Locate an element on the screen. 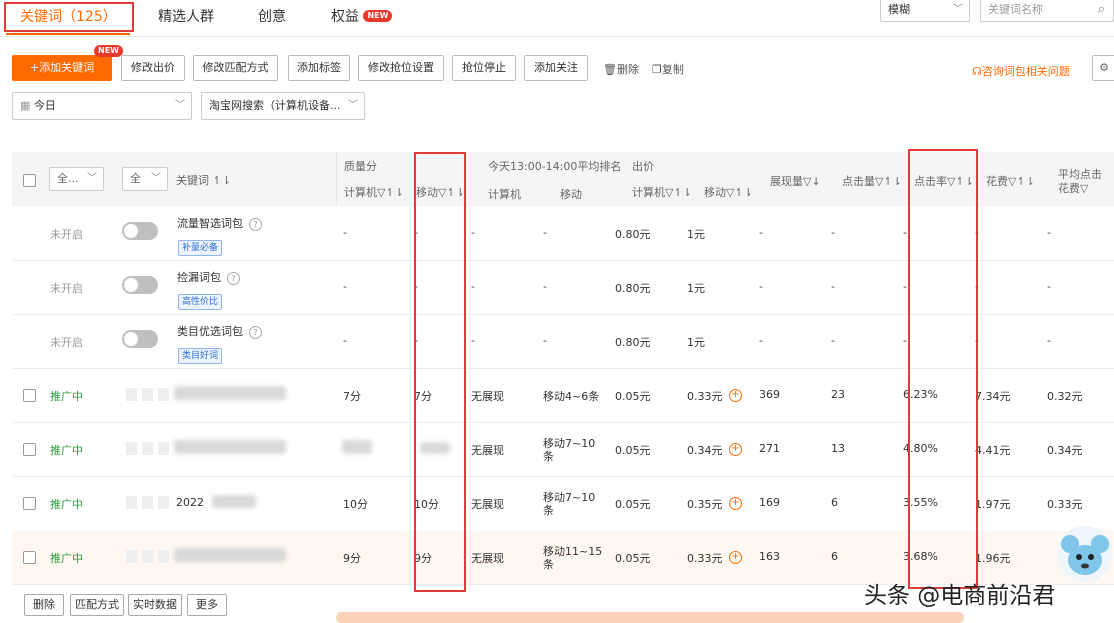 This screenshot has height=623, width=1114. horizontal-scrollbar is located at coordinates (650, 617).